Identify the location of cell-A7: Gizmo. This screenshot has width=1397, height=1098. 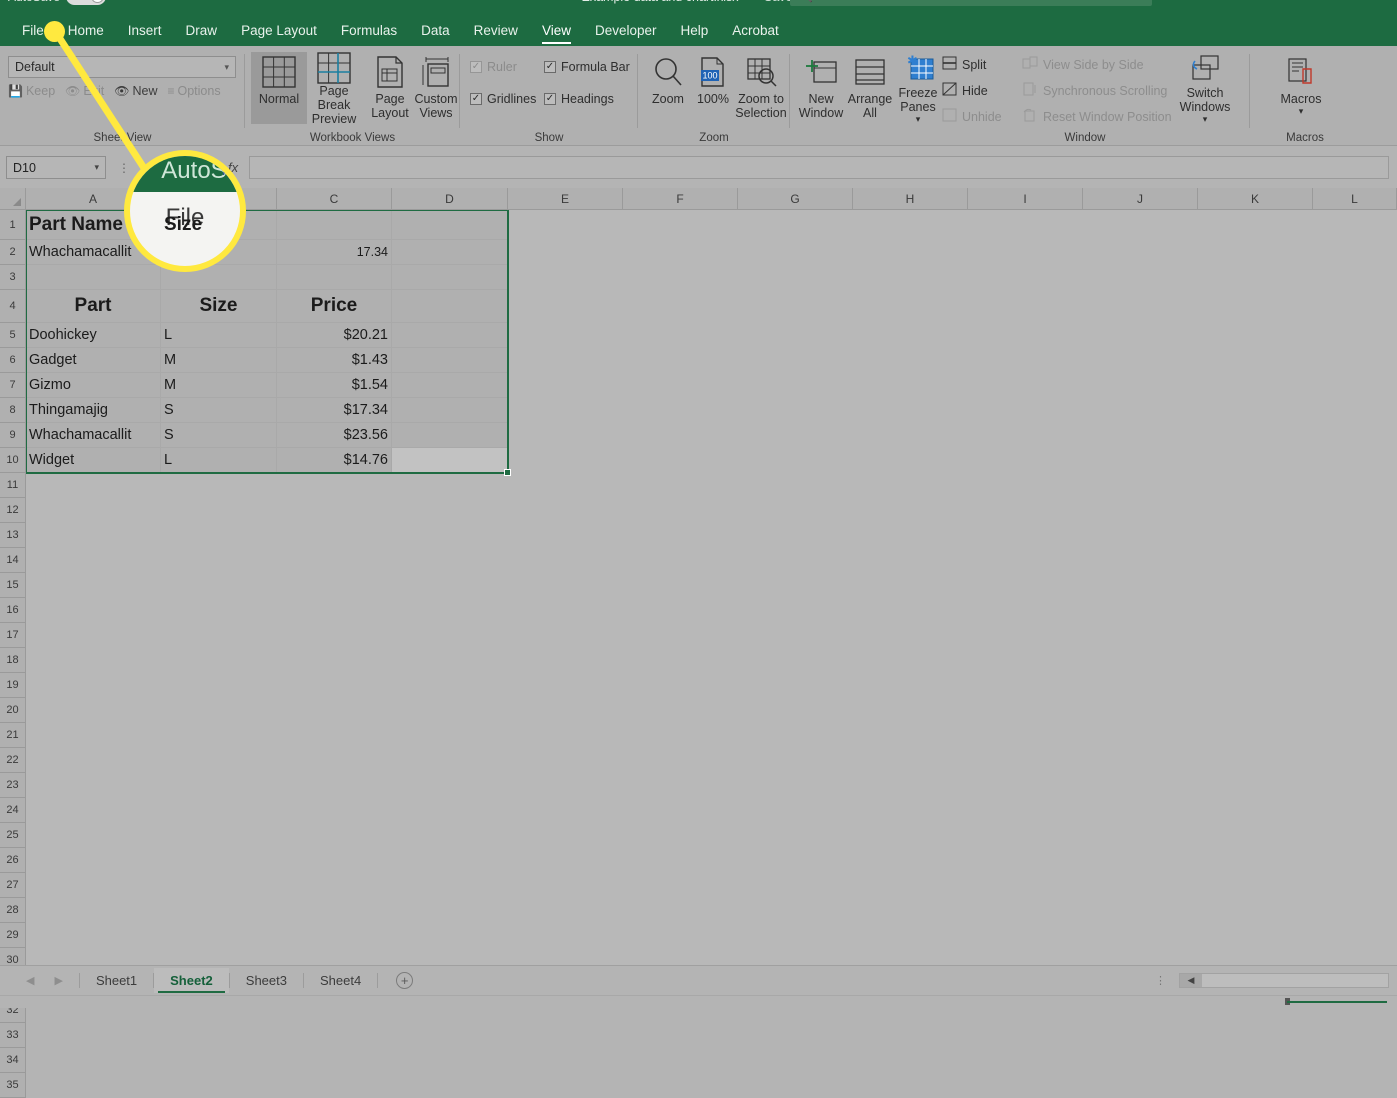
(93, 385).